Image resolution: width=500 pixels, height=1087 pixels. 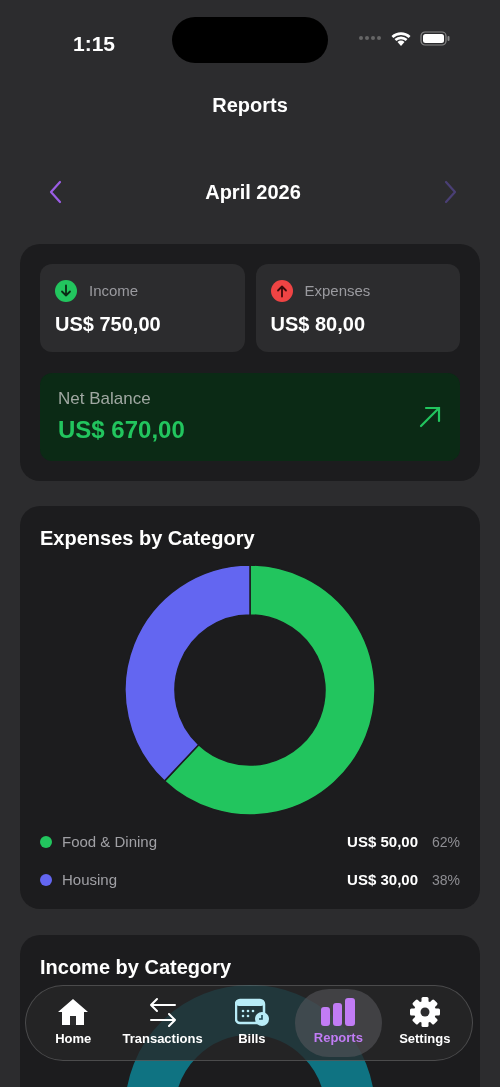 What do you see at coordinates (435, 38) in the screenshot?
I see `battery-icon` at bounding box center [435, 38].